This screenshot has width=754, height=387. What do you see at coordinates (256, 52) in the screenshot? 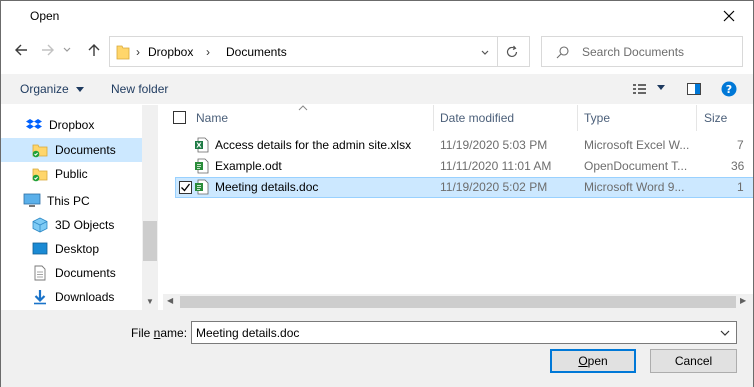
I see `breadcrumb-documents: Documents` at bounding box center [256, 52].